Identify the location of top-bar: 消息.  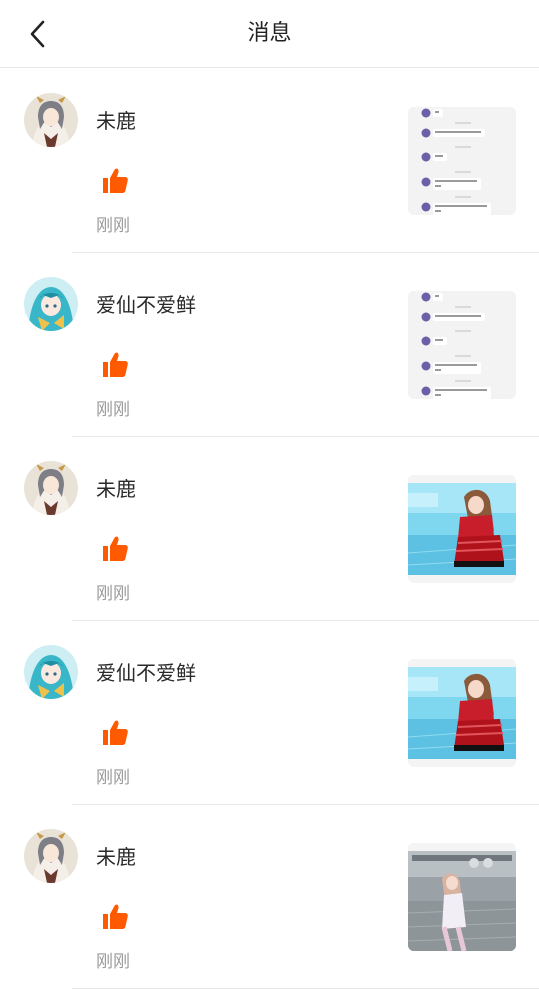
(269, 34).